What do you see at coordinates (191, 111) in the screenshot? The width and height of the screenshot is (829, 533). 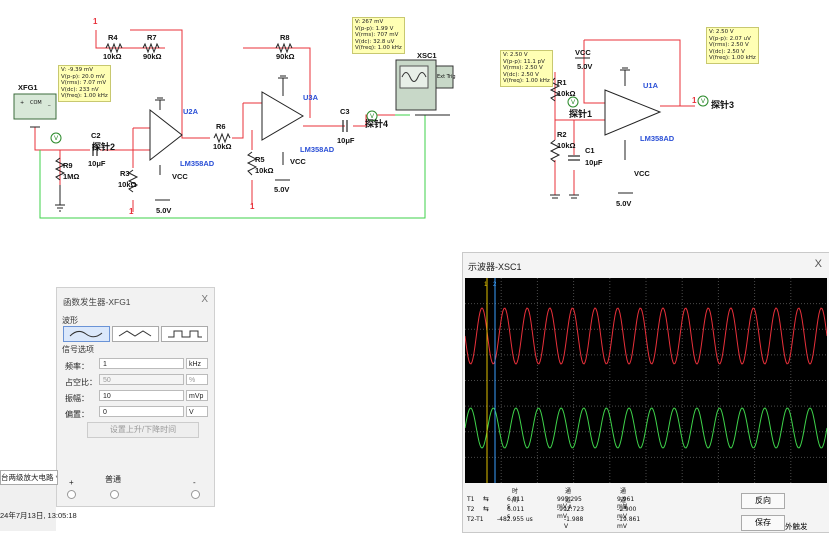 I see `u2a-label: U2A` at bounding box center [191, 111].